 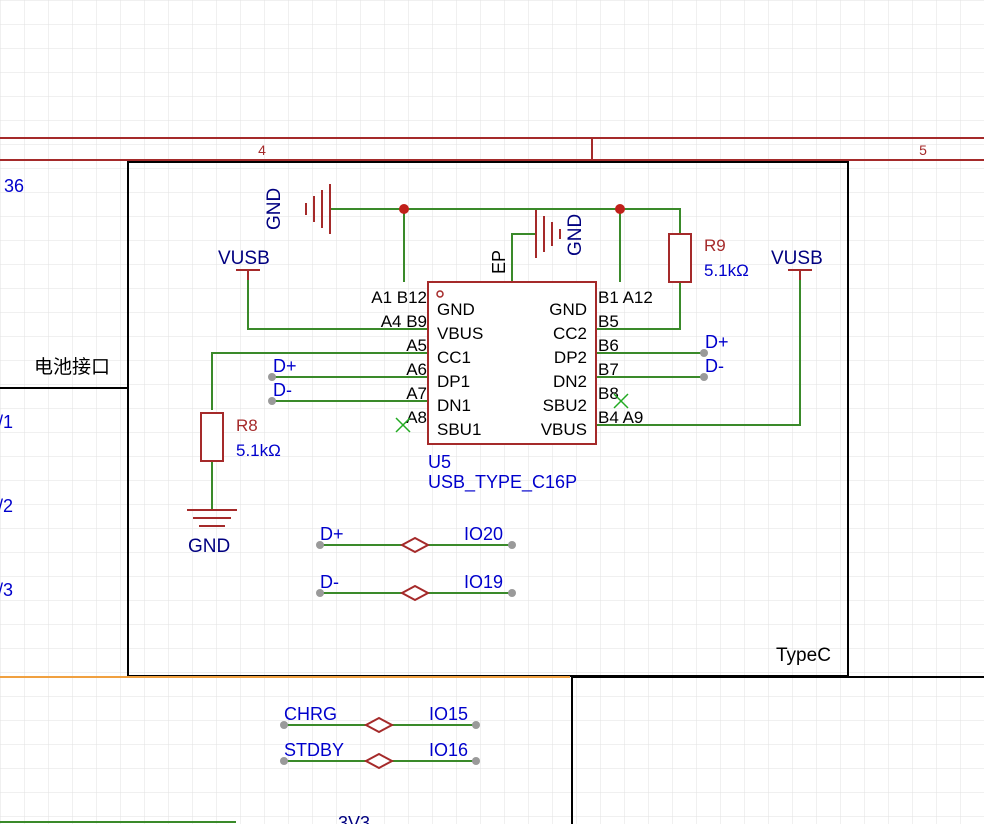 What do you see at coordinates (575, 235) in the screenshot?
I see `gnd-label-ep: GND` at bounding box center [575, 235].